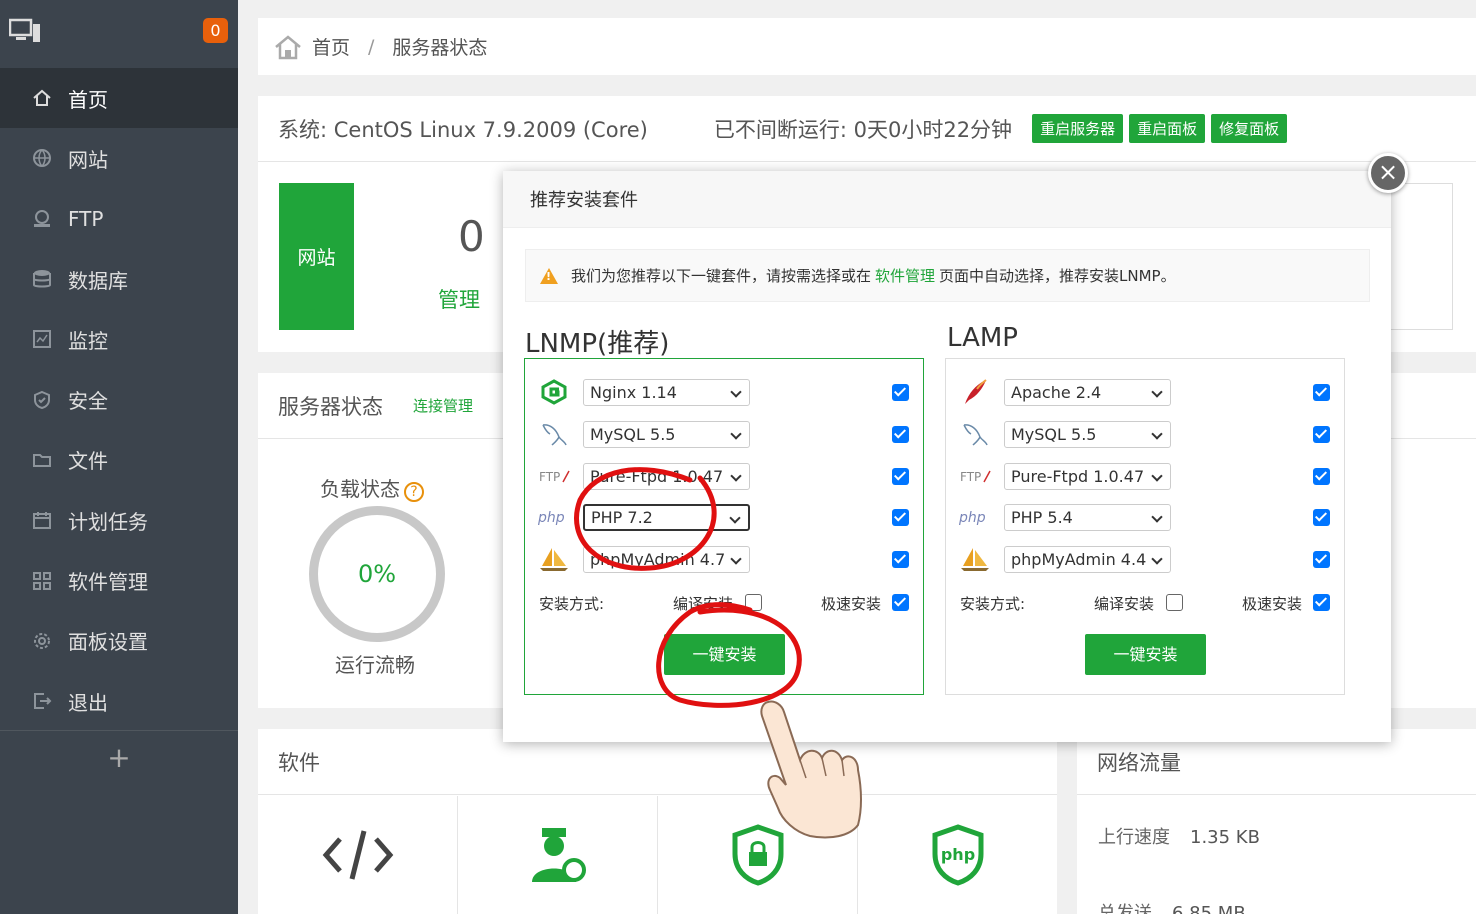 This screenshot has height=914, width=1476. What do you see at coordinates (958, 855) in the screenshot?
I see `software-item: php` at bounding box center [958, 855].